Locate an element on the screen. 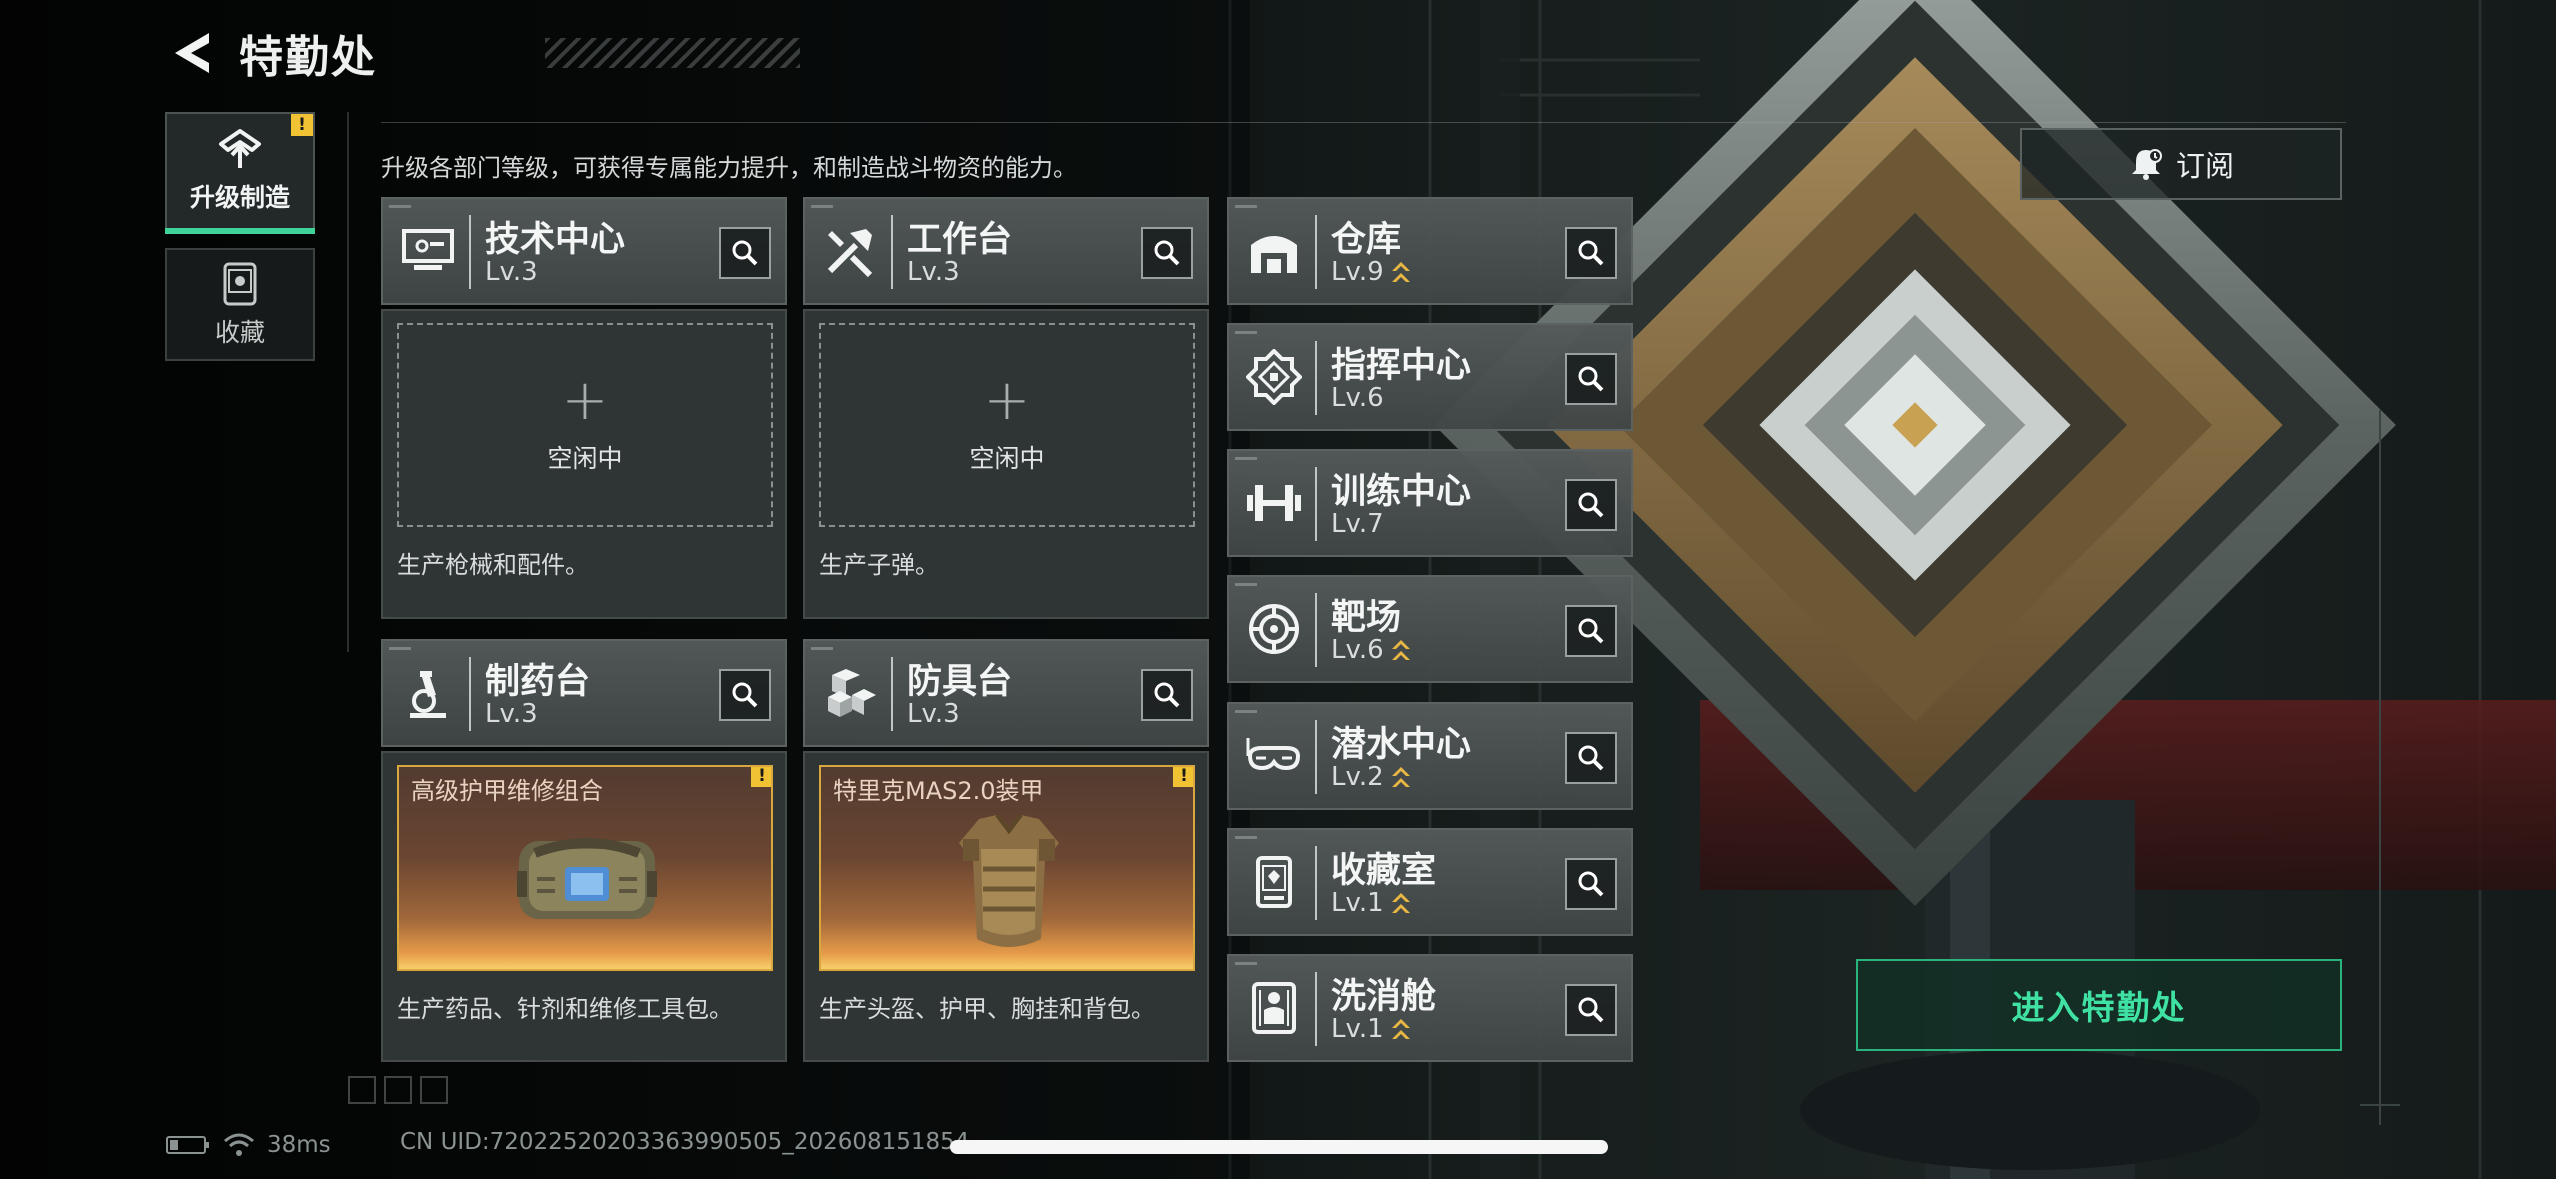 The image size is (2556, 1179). production-slot-item: 特里克MAS2.0装甲 ! is located at coordinates (1007, 868).